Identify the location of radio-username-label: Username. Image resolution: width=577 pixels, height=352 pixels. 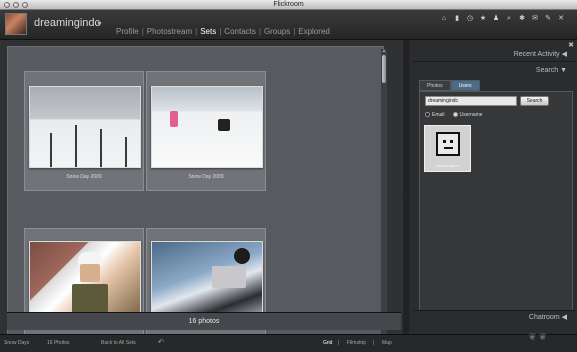
(471, 115).